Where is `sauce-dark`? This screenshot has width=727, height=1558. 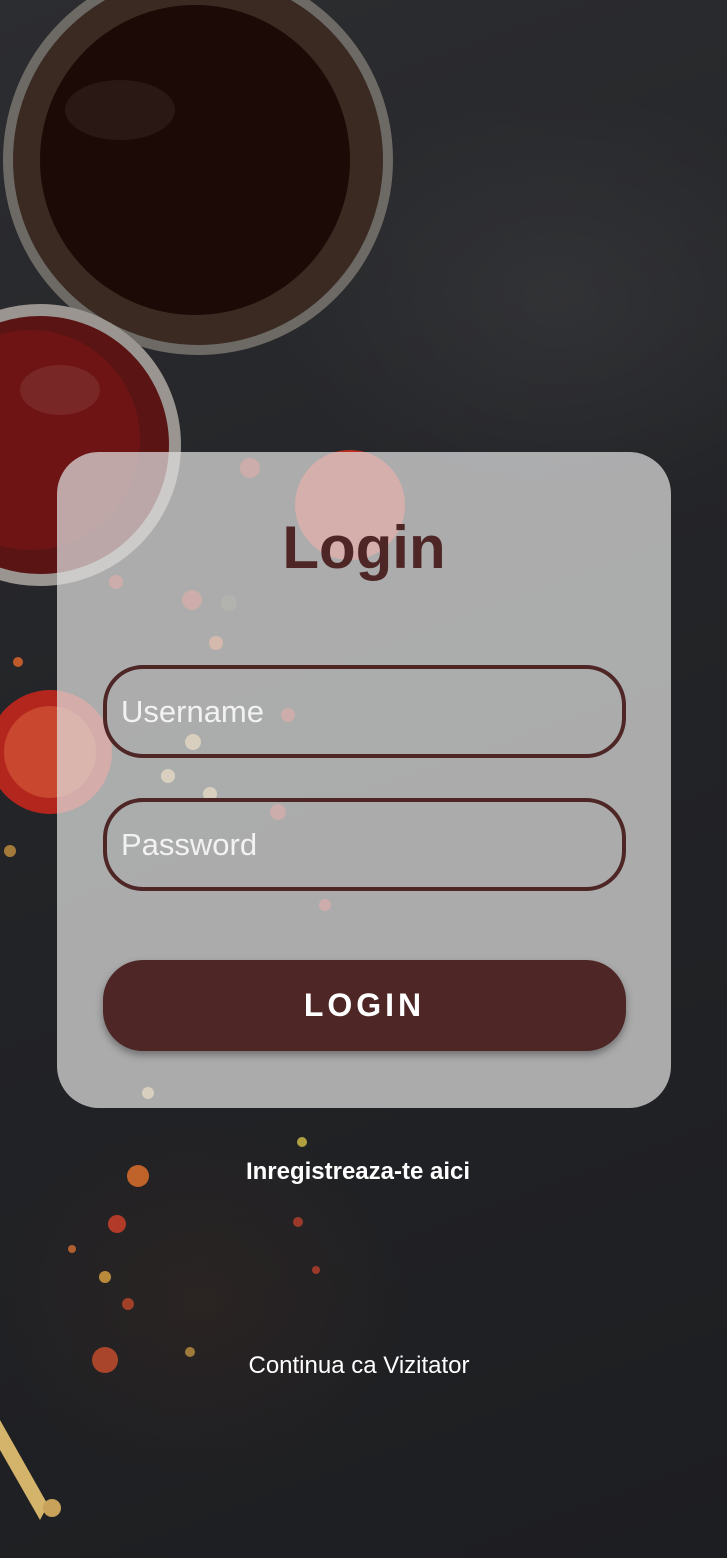
sauce-dark is located at coordinates (195, 160).